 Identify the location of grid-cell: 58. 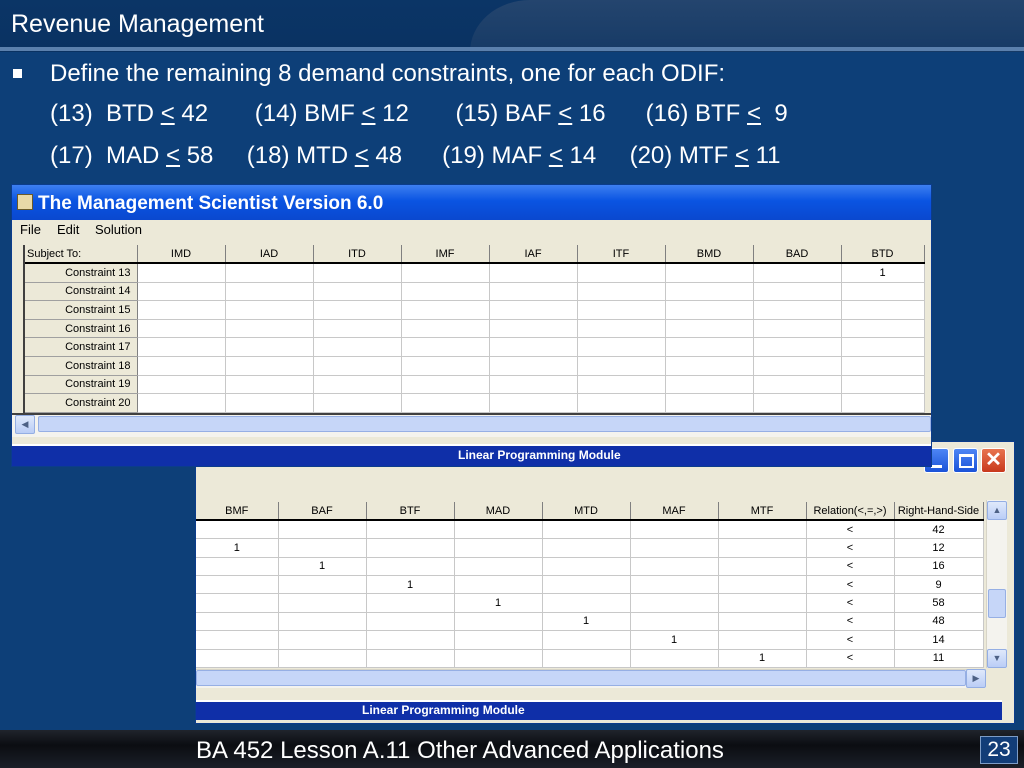
(939, 603).